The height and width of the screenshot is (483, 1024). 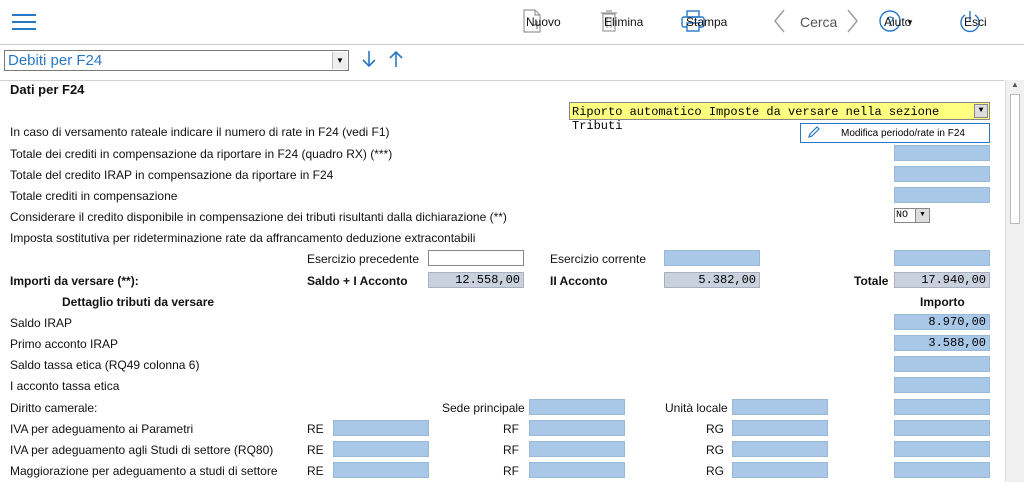 I want to click on help-label: Aiuto, so click(x=898, y=22).